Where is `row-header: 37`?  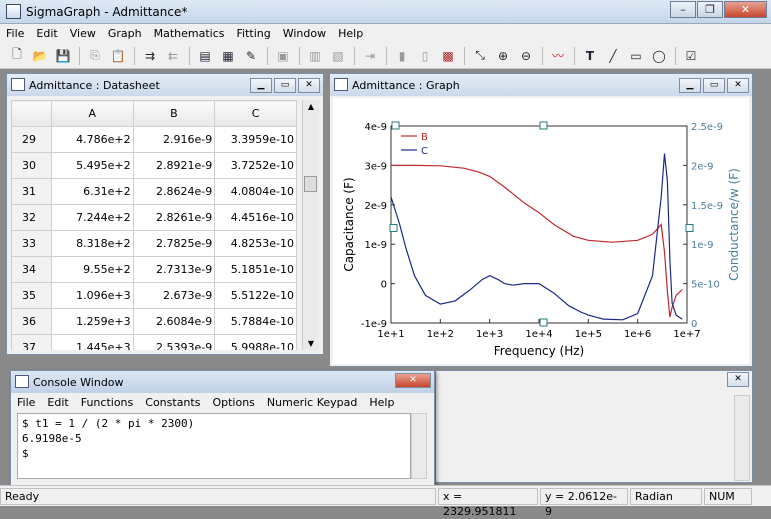
row-header: 37 is located at coordinates (31, 342).